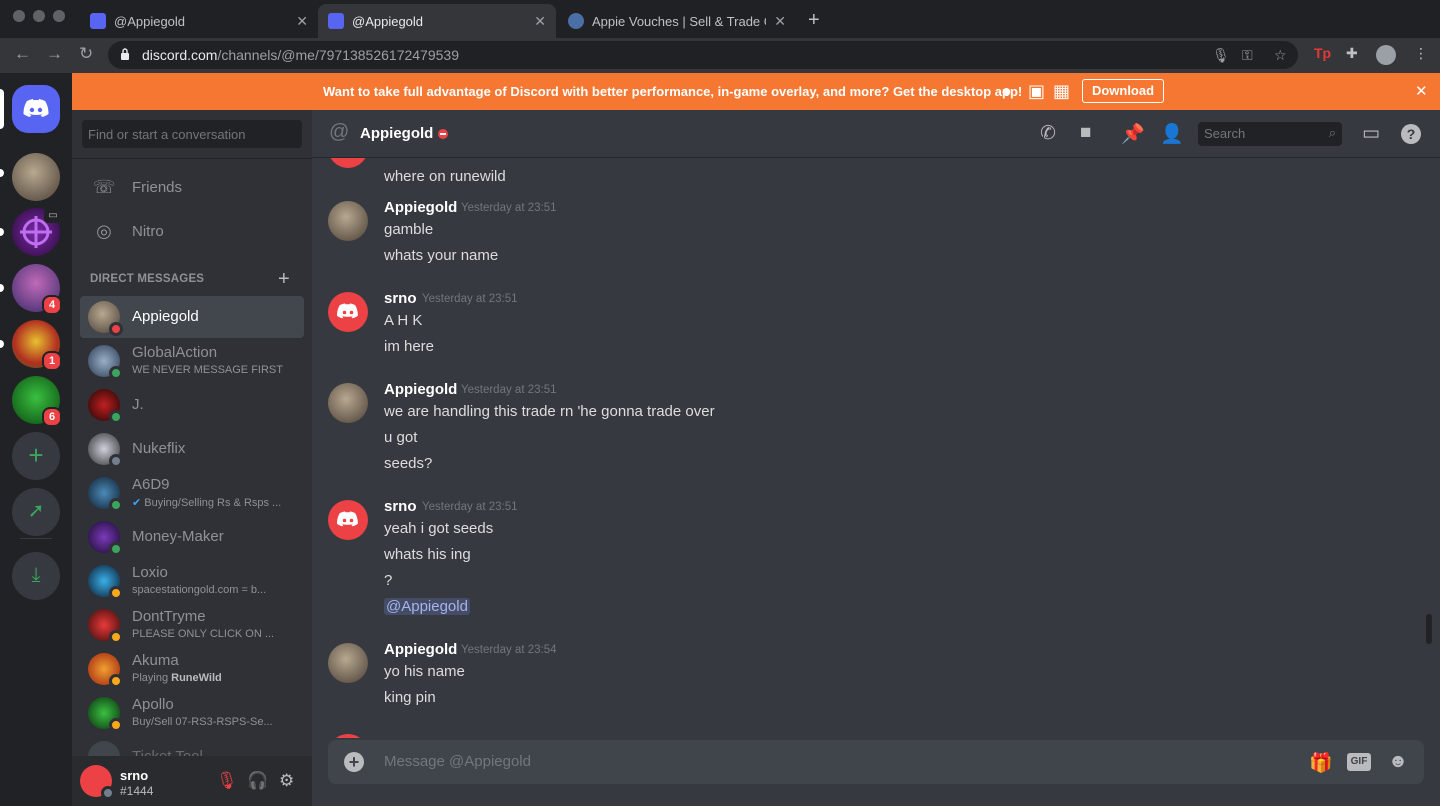 This screenshot has width=1440, height=806. I want to click on dm-name: Loxio, so click(150, 572).